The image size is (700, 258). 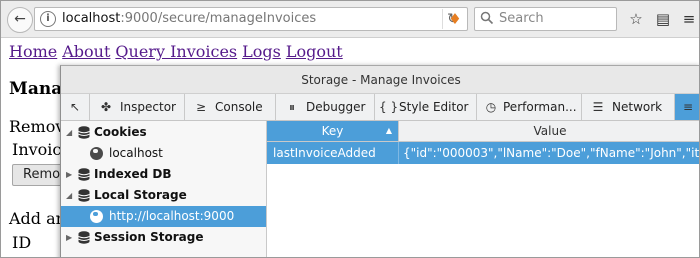 I want to click on nav-link-home: Home, so click(x=33, y=51).